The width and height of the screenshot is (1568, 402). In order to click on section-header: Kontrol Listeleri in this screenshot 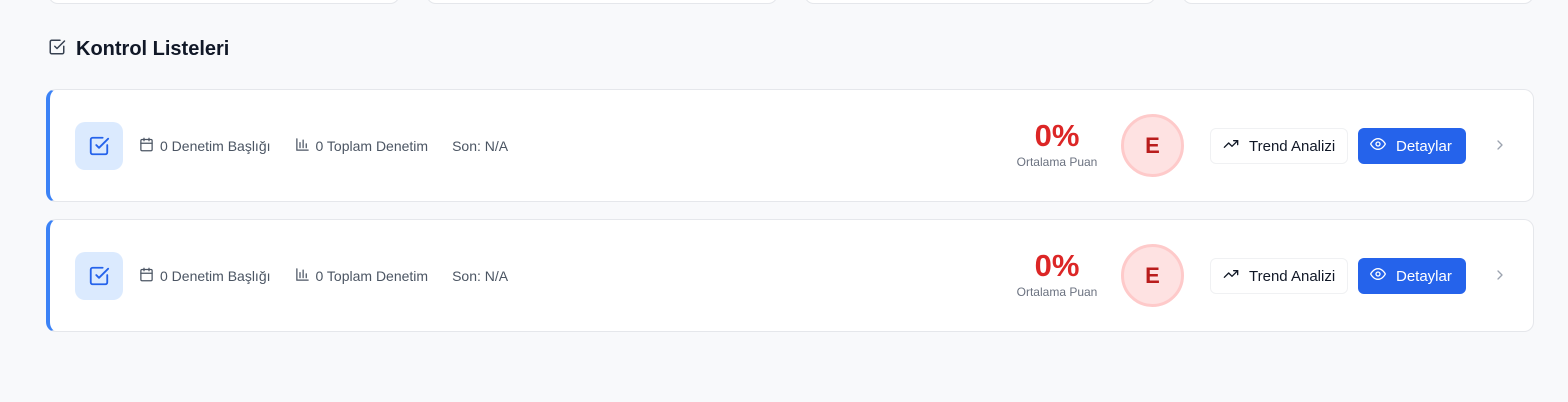, I will do `click(138, 49)`.